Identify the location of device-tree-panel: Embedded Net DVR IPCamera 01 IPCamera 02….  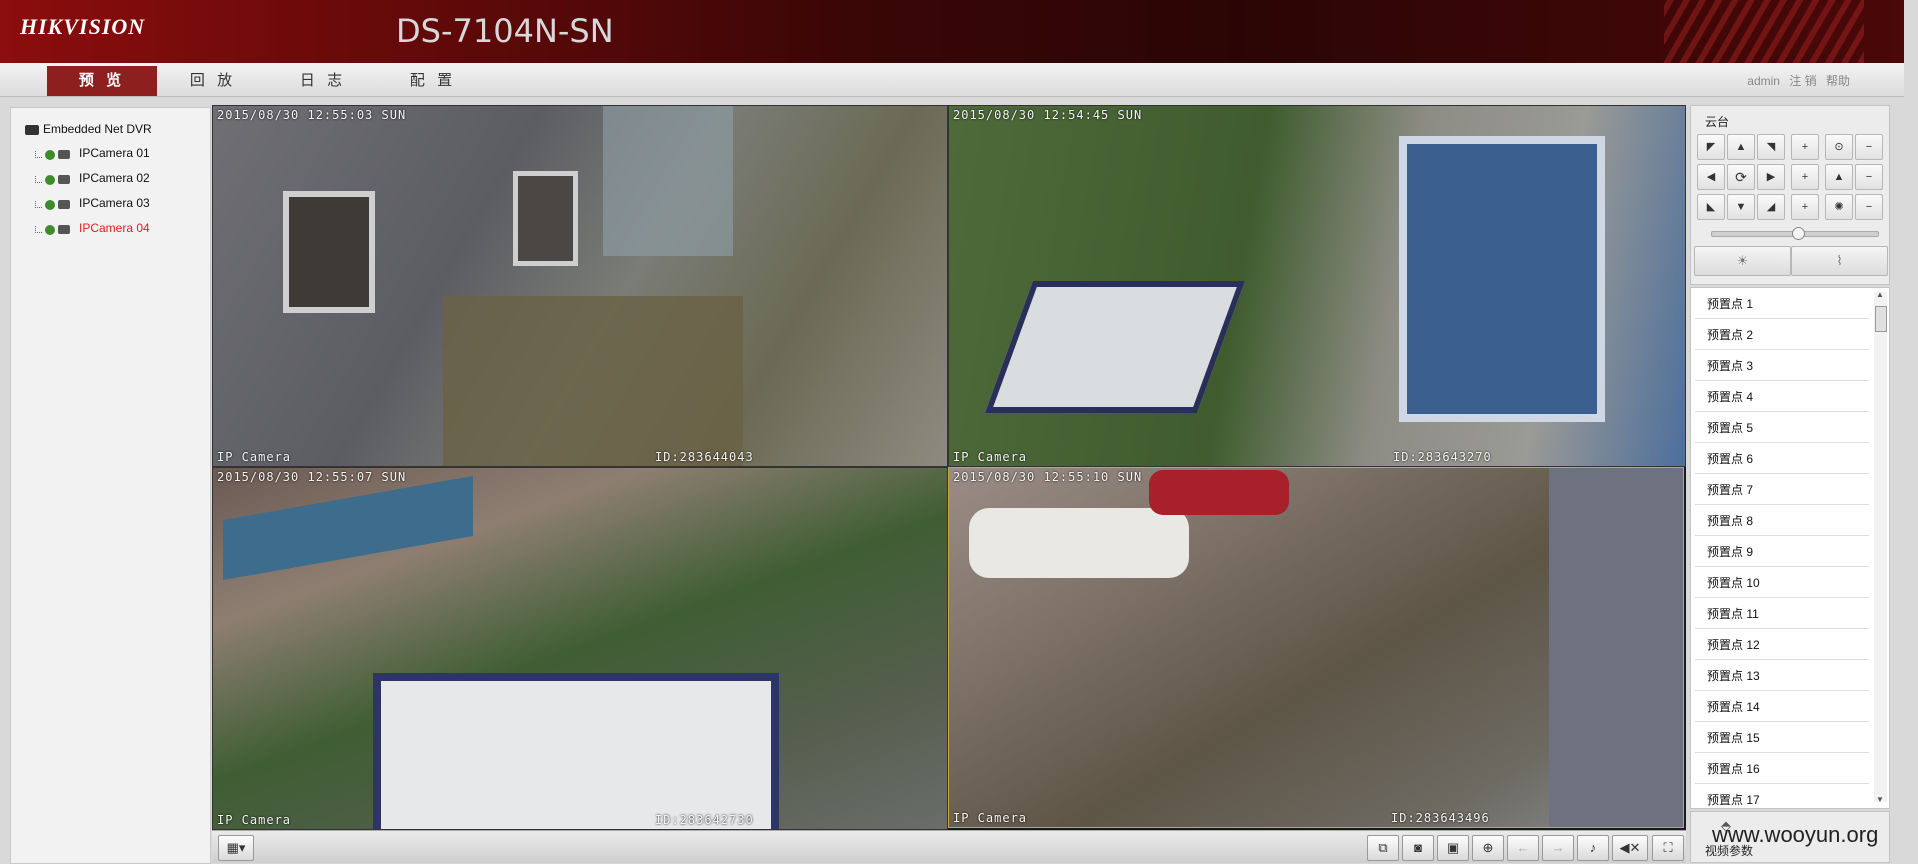
(110, 485).